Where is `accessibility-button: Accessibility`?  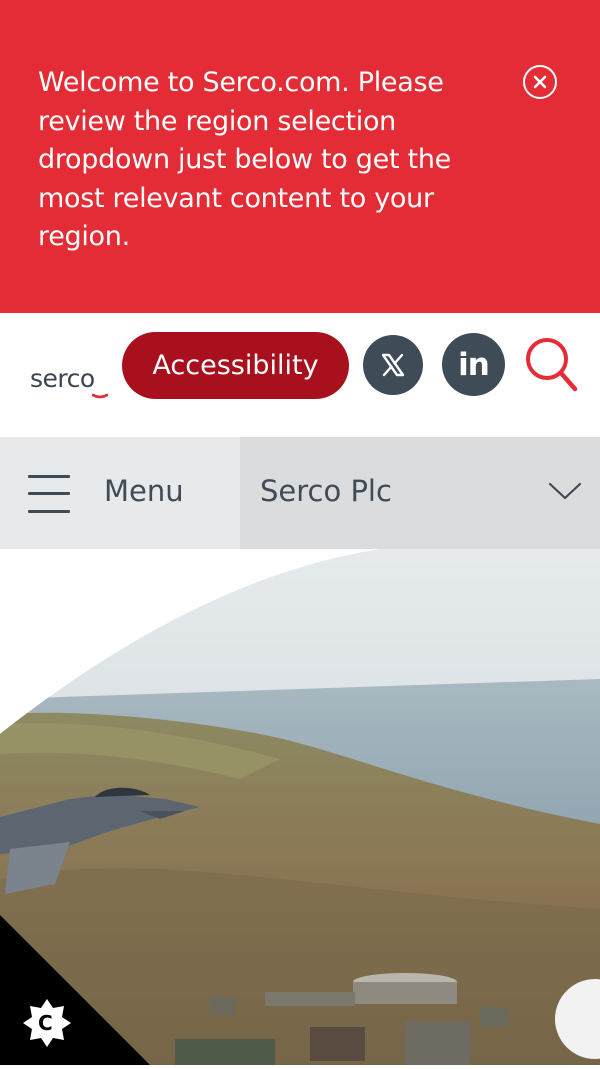
accessibility-button: Accessibility is located at coordinates (235, 365).